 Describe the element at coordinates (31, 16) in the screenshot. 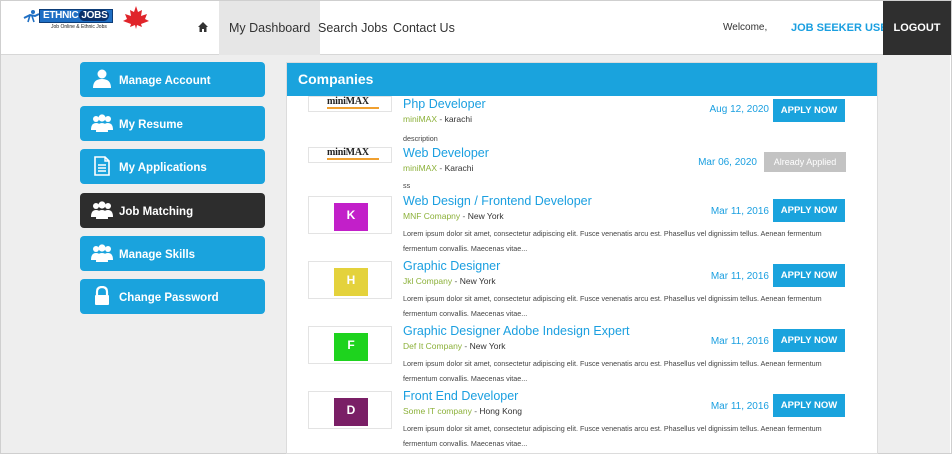

I see `runner-figure-icon` at that location.